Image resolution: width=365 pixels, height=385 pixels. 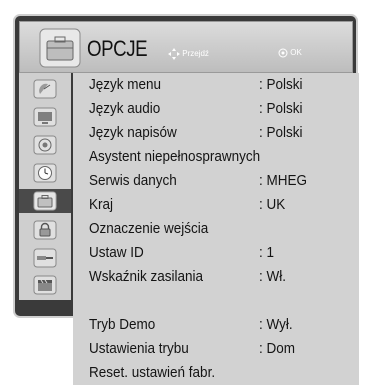 I want to click on menu-item-audio-language: Język audio : Polski, so click(x=216, y=109).